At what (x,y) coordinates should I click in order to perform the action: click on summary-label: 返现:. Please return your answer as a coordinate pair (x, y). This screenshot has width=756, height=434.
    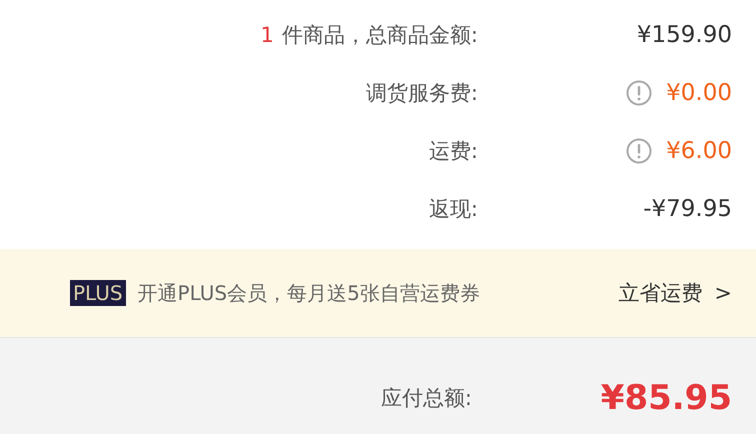
    Looking at the image, I should click on (453, 209).